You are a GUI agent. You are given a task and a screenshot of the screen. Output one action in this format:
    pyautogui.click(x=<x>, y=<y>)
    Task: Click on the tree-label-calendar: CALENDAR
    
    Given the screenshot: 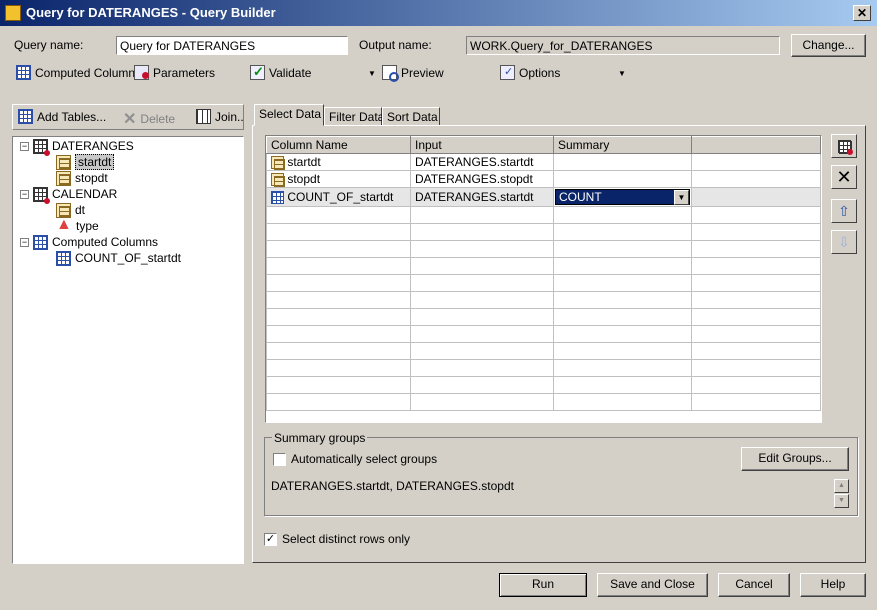 What is the action you would take?
    pyautogui.click(x=85, y=194)
    